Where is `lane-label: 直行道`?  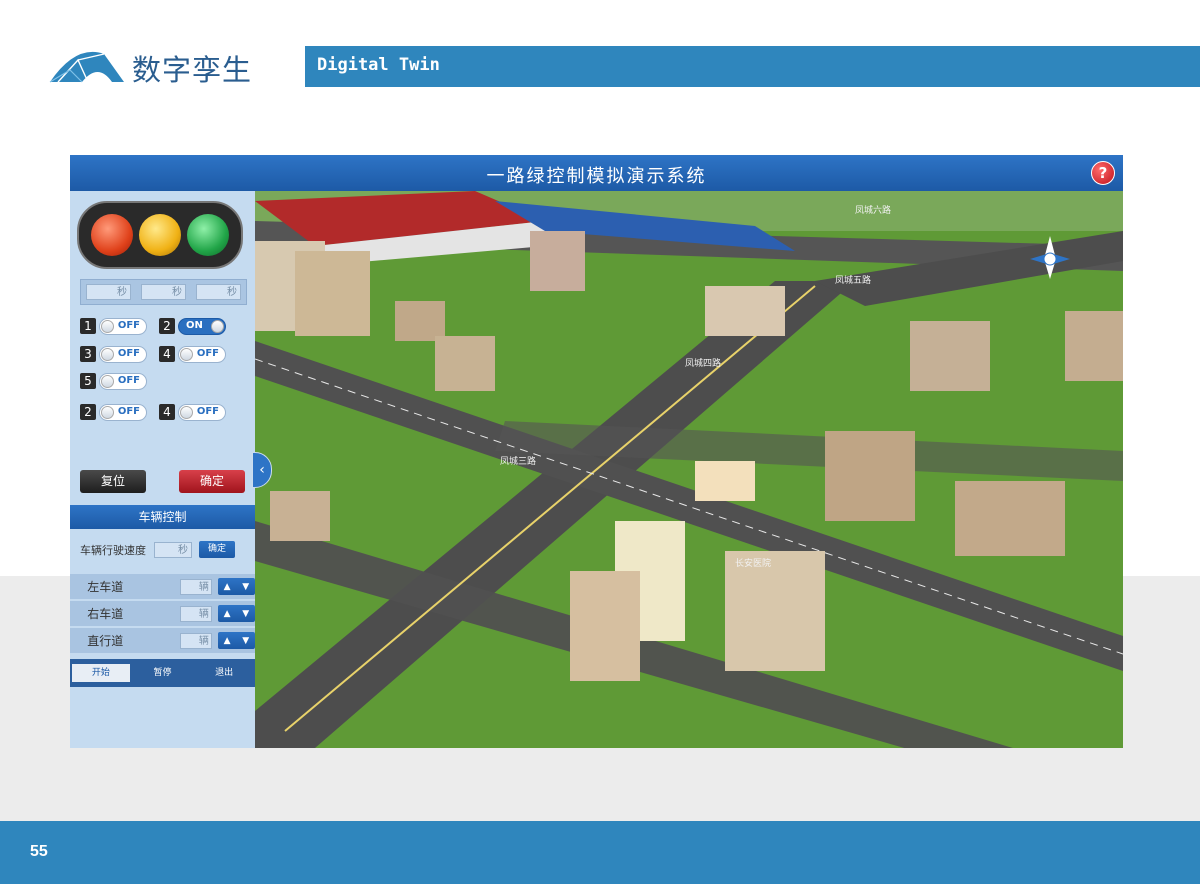 lane-label: 直行道 is located at coordinates (105, 641).